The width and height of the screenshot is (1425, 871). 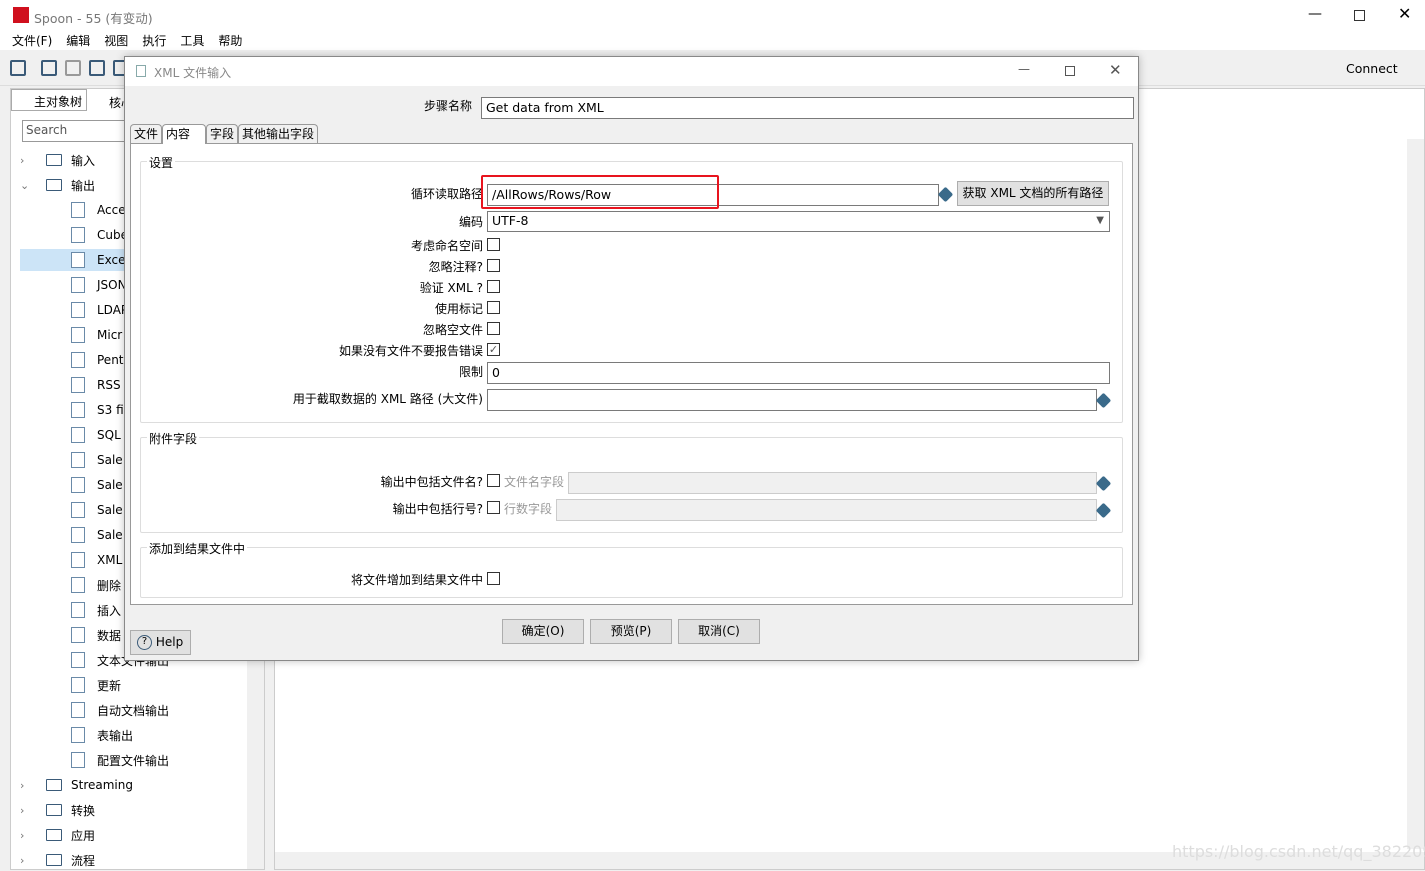 I want to click on tab-content: 内容, so click(x=184, y=134).